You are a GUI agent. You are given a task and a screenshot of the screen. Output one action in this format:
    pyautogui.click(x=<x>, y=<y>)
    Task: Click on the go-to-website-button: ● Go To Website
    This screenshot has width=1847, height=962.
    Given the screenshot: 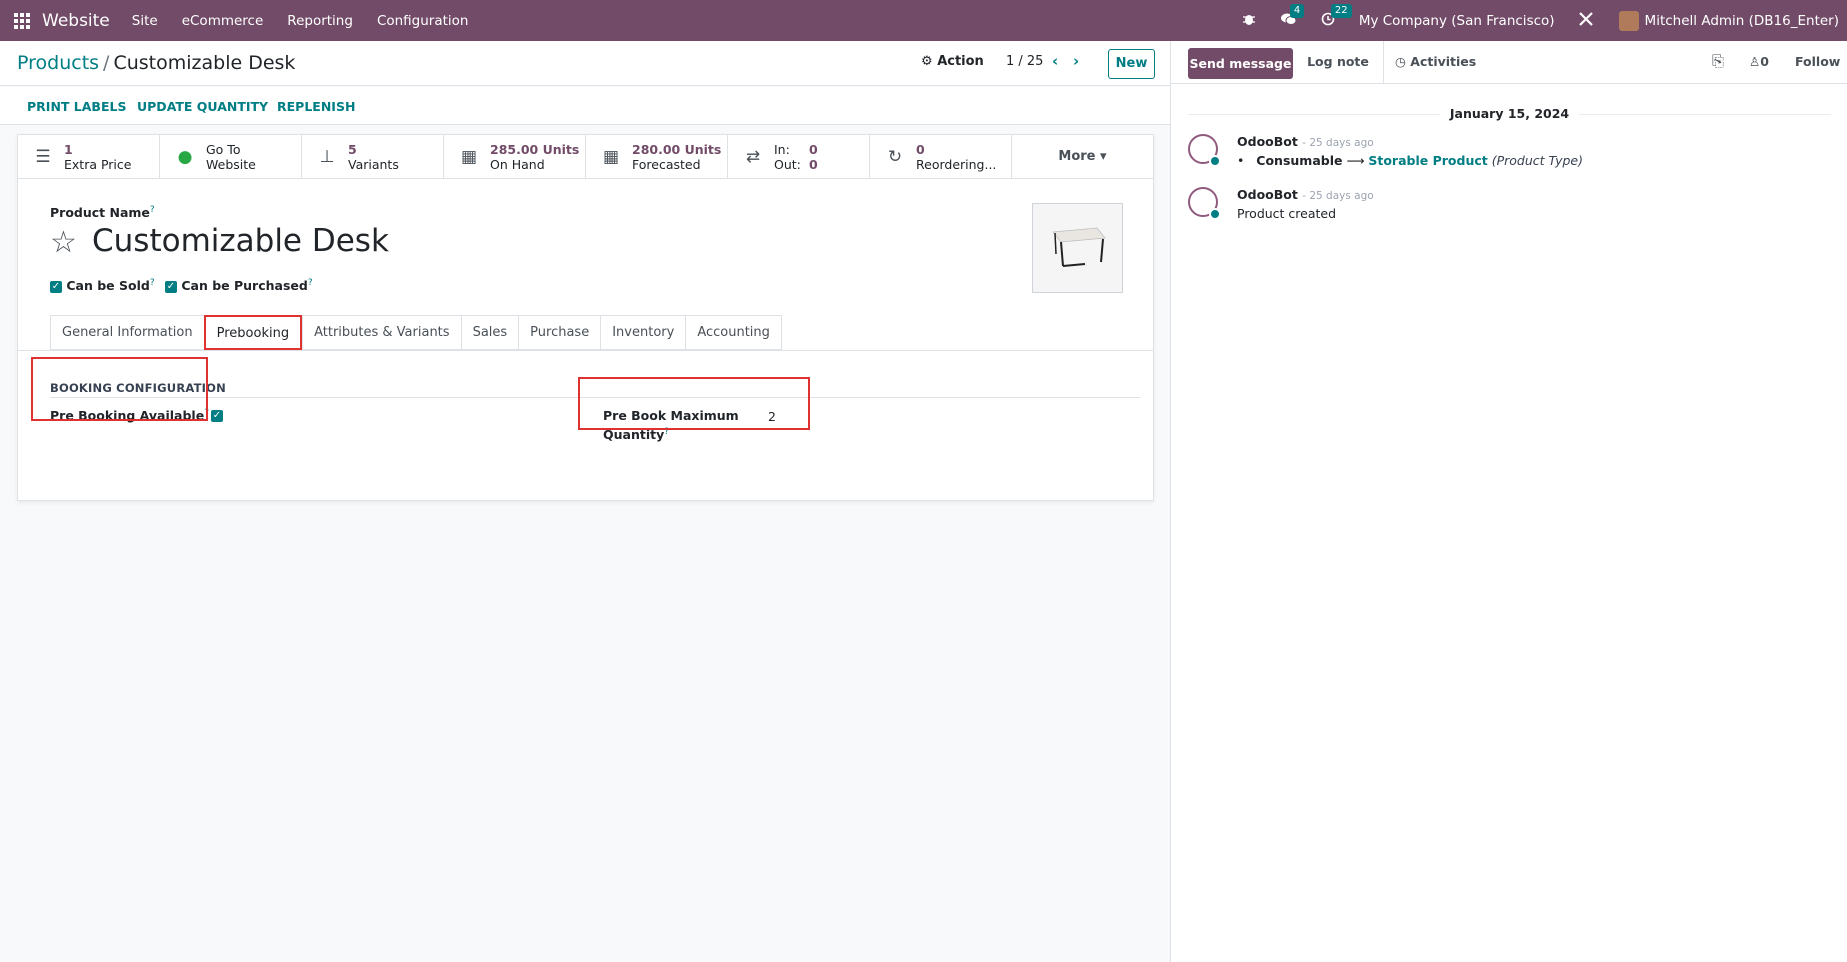 What is the action you would take?
    pyautogui.click(x=231, y=157)
    